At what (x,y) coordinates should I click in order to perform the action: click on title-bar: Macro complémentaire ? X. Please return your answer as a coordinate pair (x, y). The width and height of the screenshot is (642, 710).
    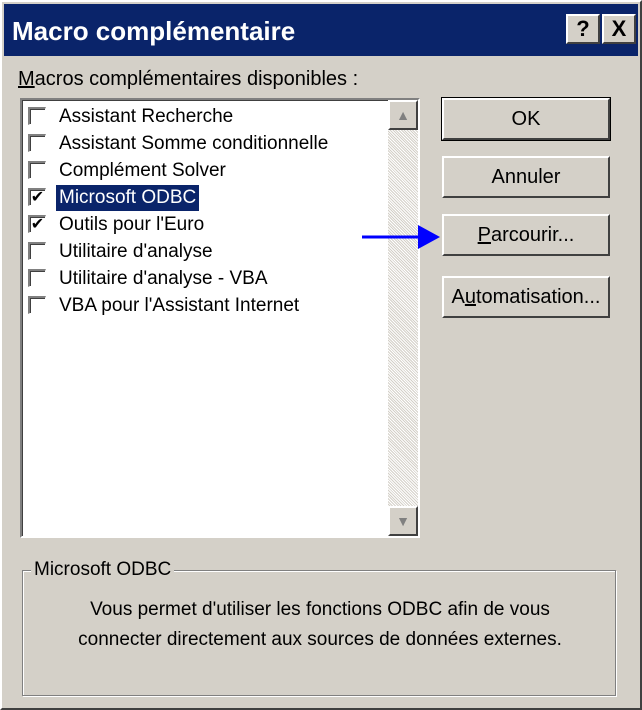
    Looking at the image, I should click on (321, 30).